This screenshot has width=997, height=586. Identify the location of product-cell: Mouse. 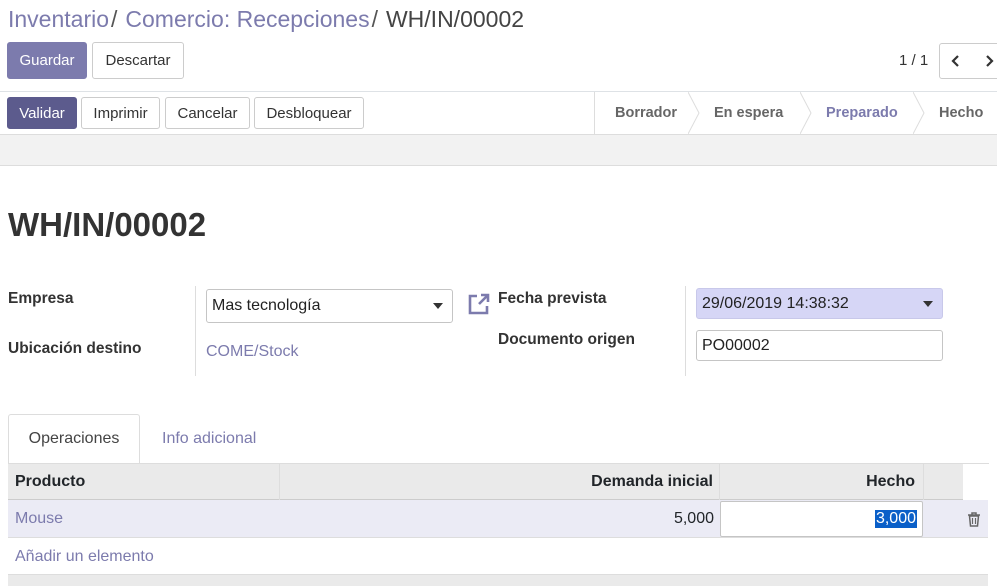
(39, 519).